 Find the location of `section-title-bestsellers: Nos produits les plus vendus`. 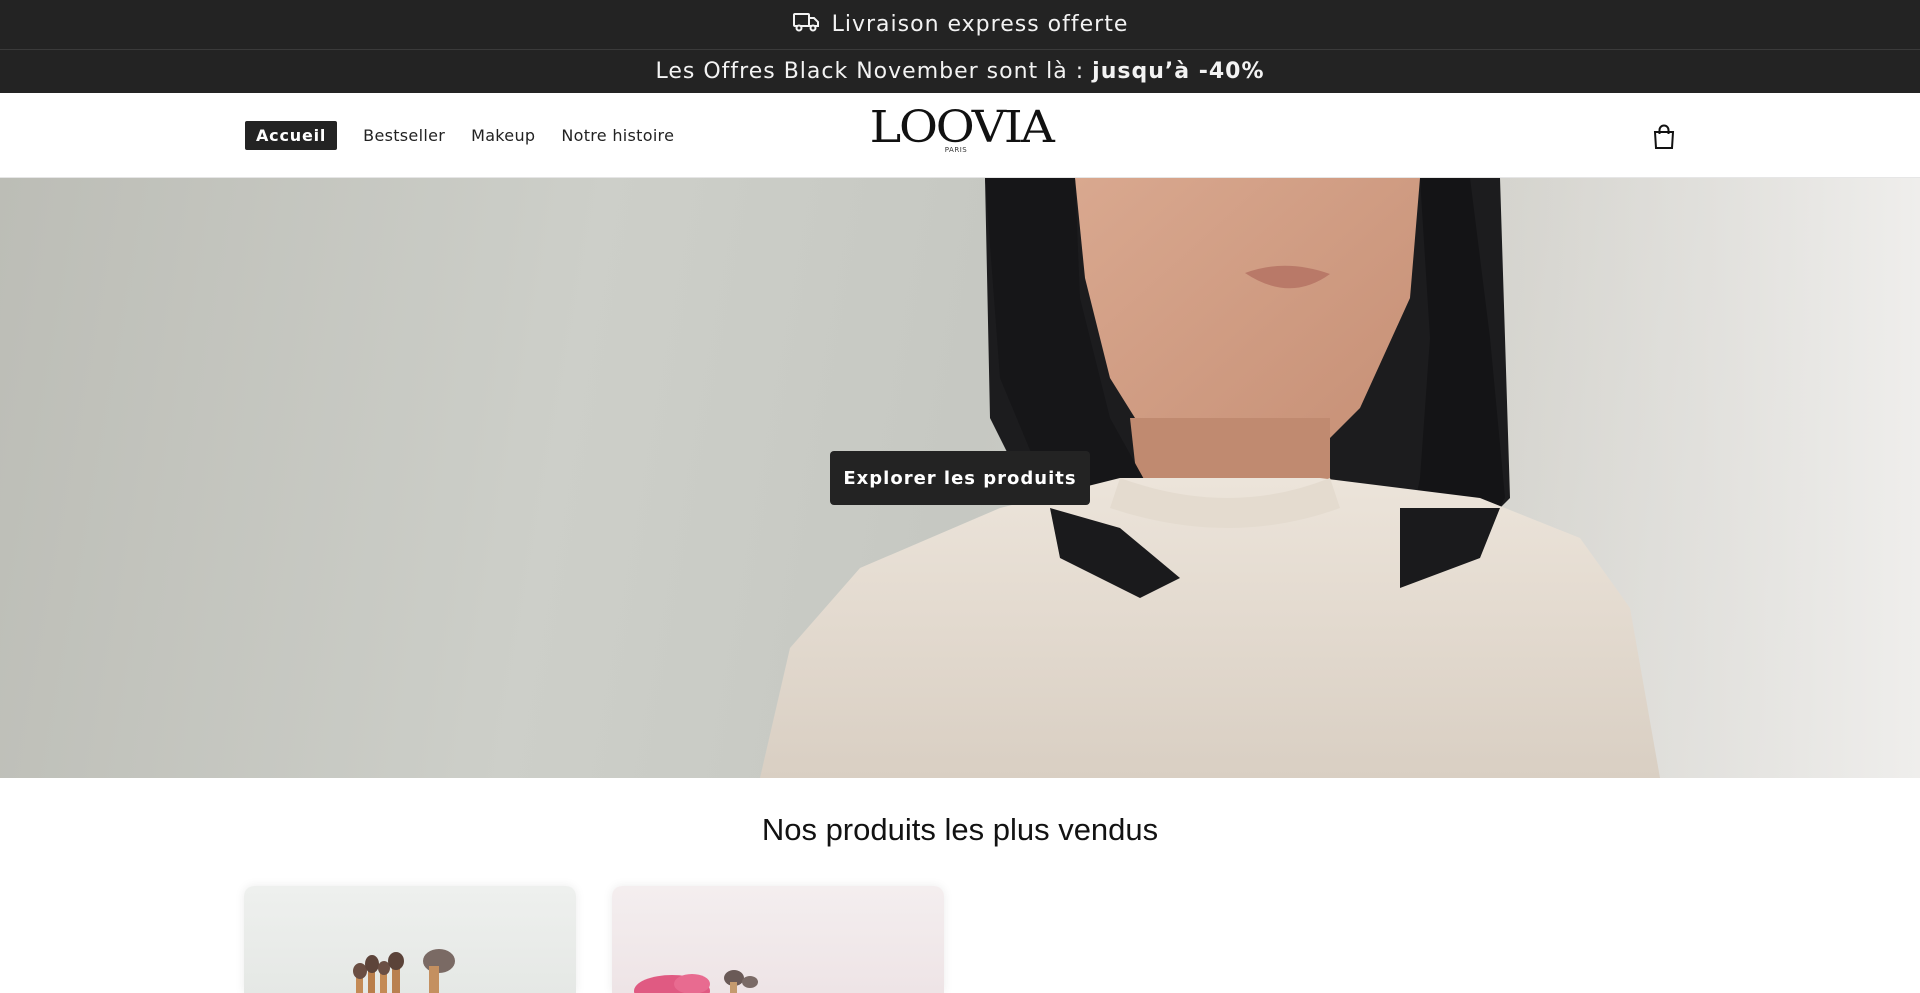

section-title-bestsellers: Nos produits les plus vendus is located at coordinates (960, 829).